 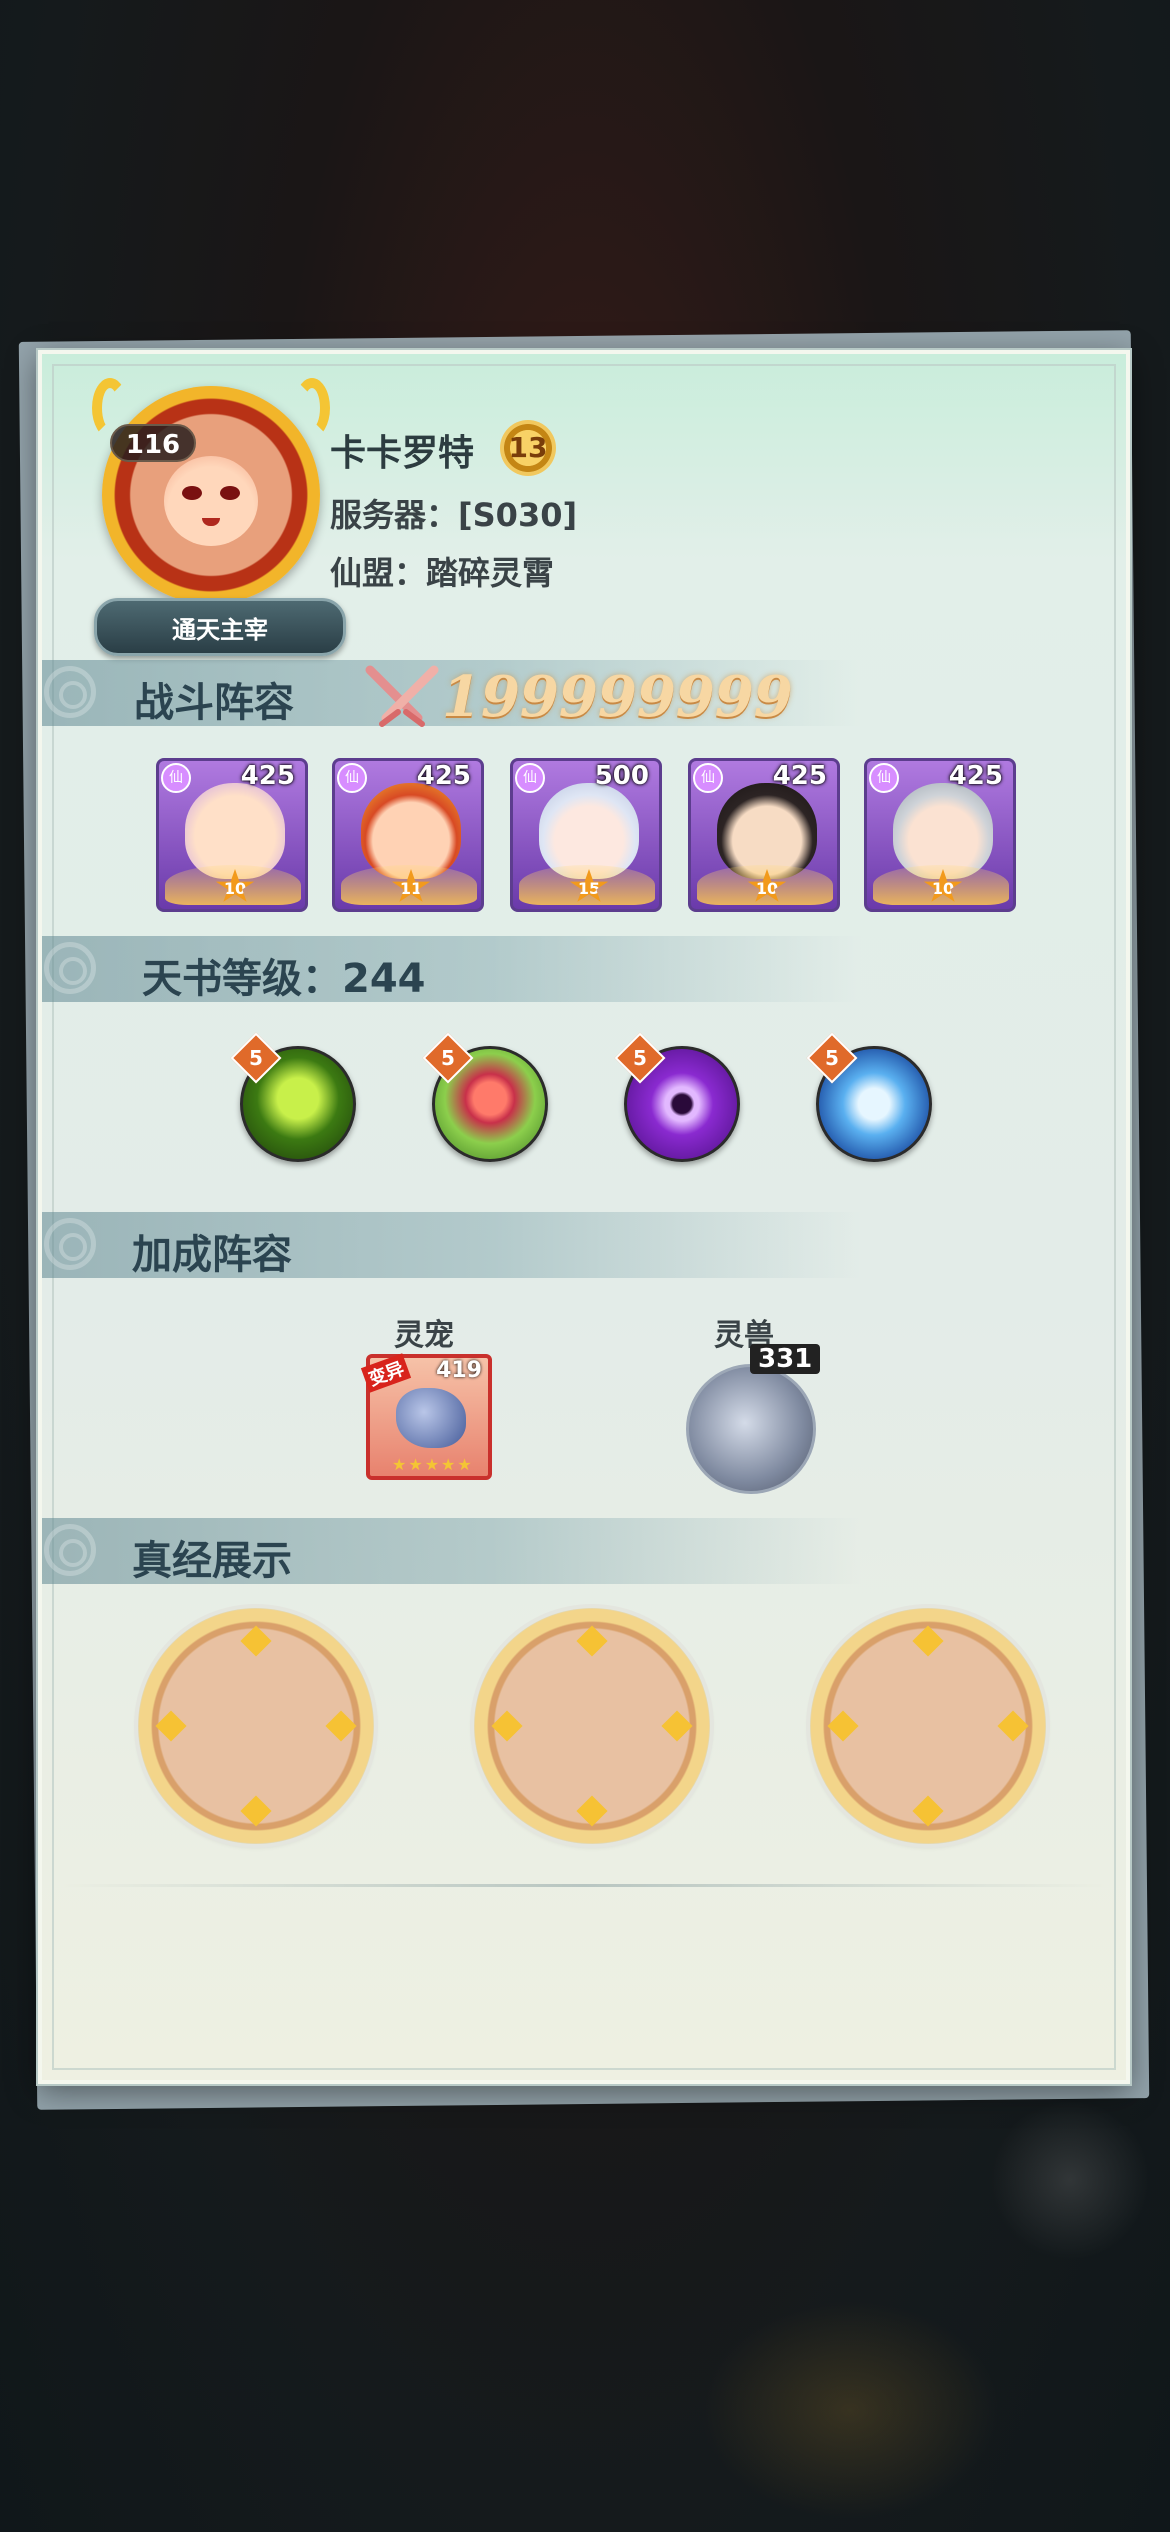 I want to click on avatar-face, so click(x=211, y=501).